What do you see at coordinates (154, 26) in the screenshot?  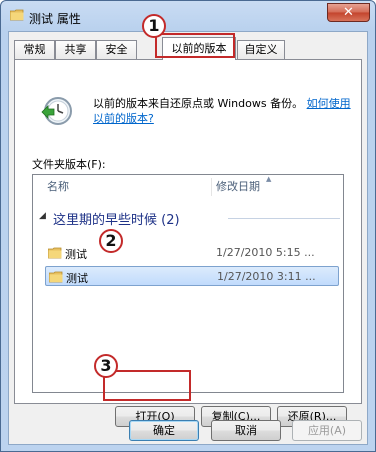 I see `callout-badge-1: 1` at bounding box center [154, 26].